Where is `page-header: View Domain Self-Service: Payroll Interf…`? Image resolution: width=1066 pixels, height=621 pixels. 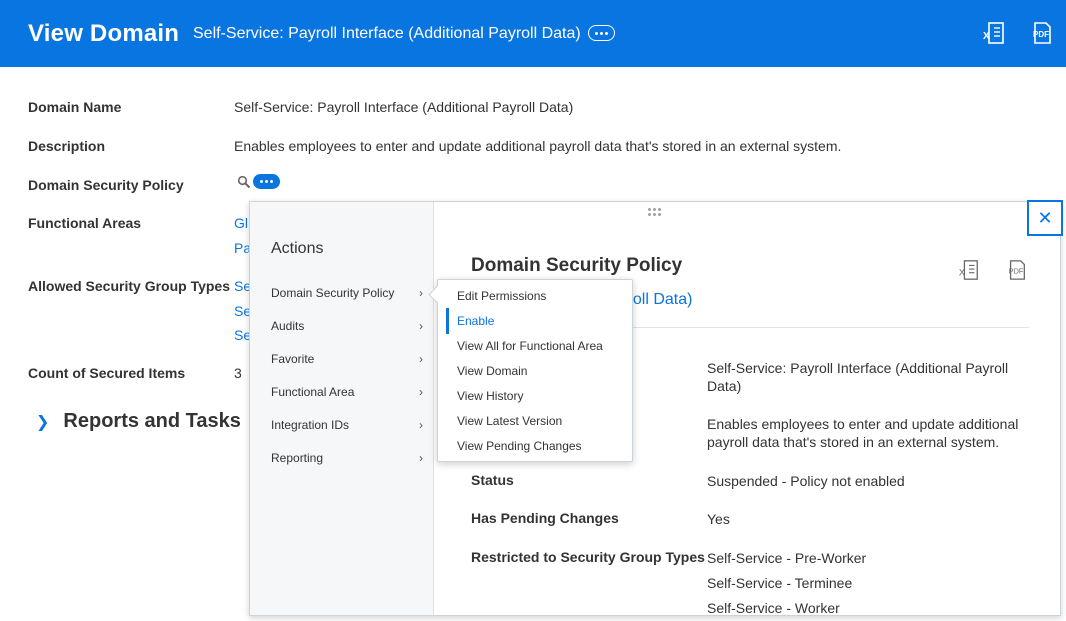
page-header: View Domain Self-Service: Payroll Interf… is located at coordinates (533, 33).